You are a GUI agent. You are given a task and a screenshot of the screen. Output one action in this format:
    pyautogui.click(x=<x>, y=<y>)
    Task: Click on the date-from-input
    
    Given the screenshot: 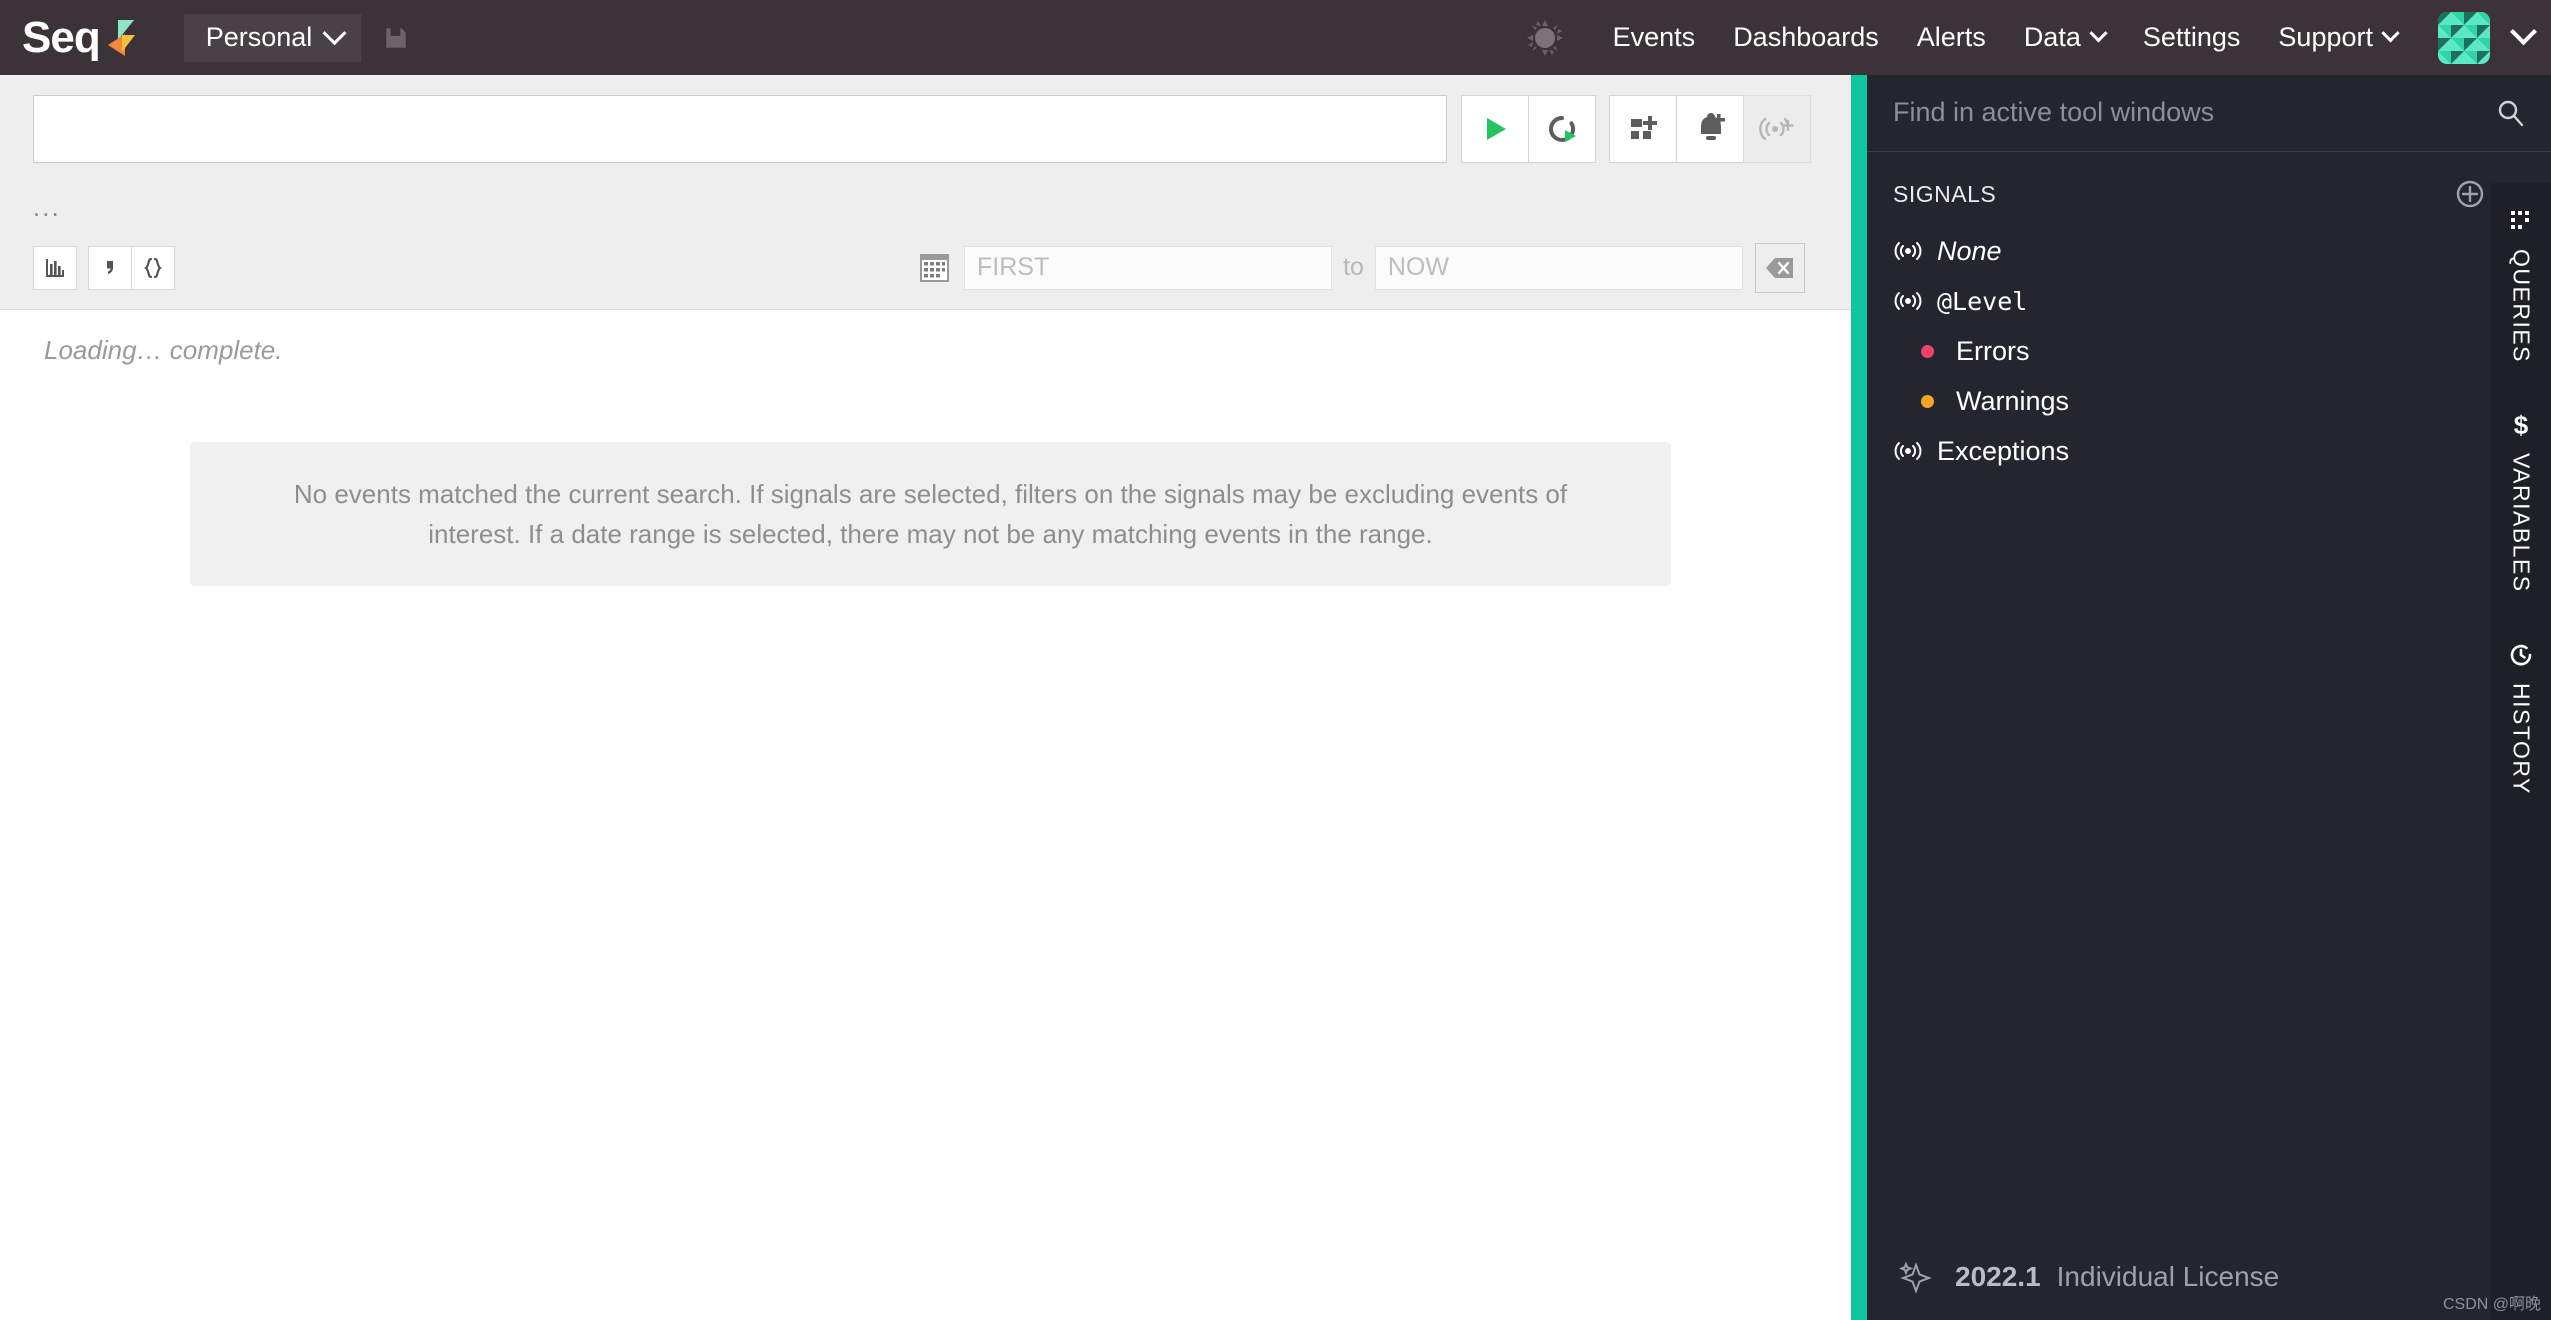 What is the action you would take?
    pyautogui.click(x=1148, y=267)
    